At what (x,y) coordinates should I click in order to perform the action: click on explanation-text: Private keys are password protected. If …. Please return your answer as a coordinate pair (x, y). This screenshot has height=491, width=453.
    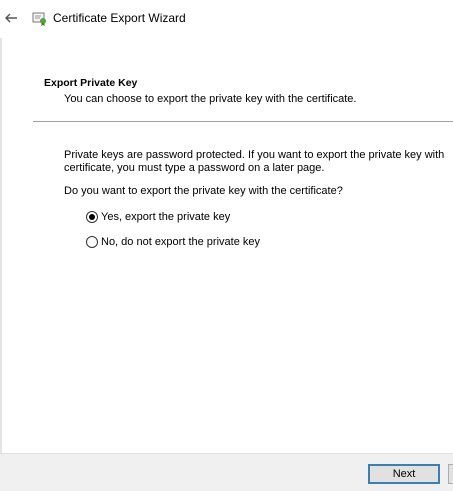
    Looking at the image, I should click on (258, 162).